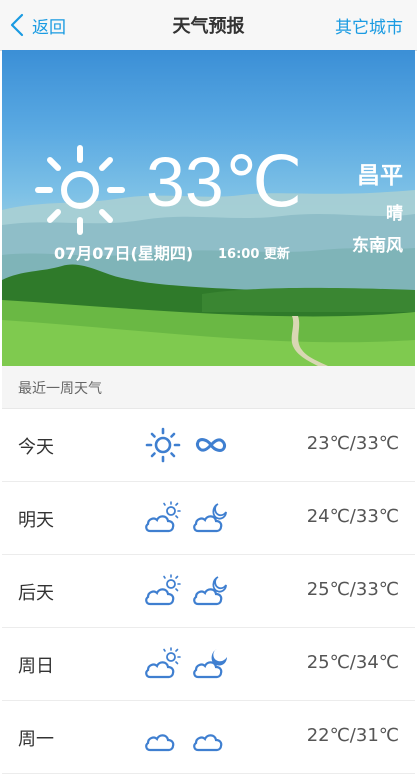  What do you see at coordinates (377, 246) in the screenshot?
I see `wind-direction: 东南风` at bounding box center [377, 246].